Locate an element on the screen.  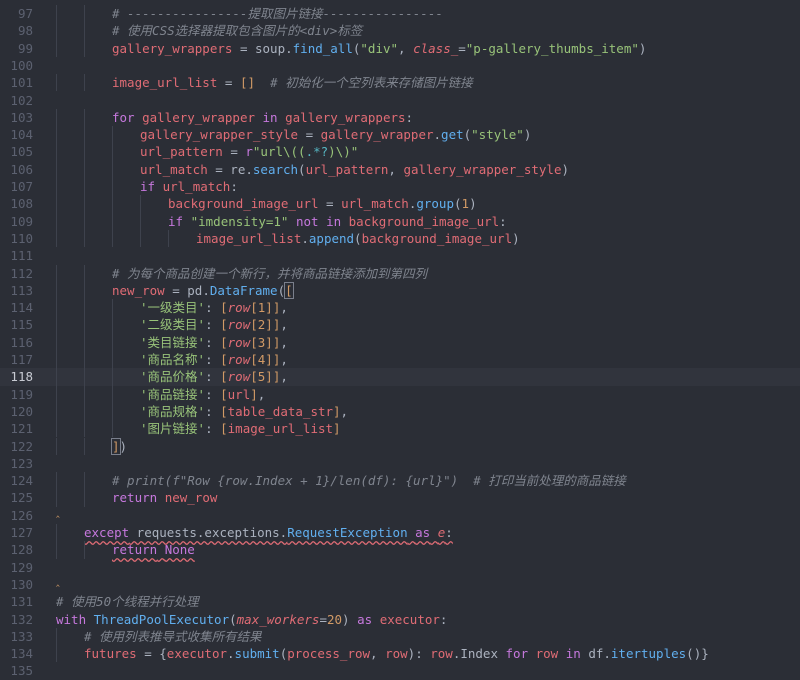
code-token: search is located at coordinates (275, 169).